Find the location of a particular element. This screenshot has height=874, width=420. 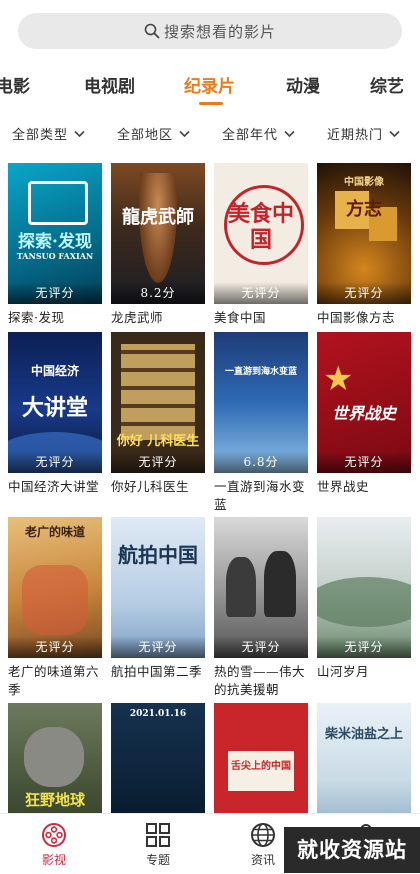

movie-card: 方志 中国影像 无评分 中国影像方志 is located at coordinates (364, 245).